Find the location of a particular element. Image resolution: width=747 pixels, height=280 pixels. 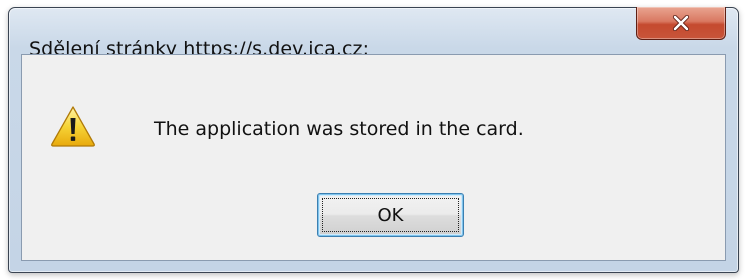

ok-button: OK is located at coordinates (390, 215).